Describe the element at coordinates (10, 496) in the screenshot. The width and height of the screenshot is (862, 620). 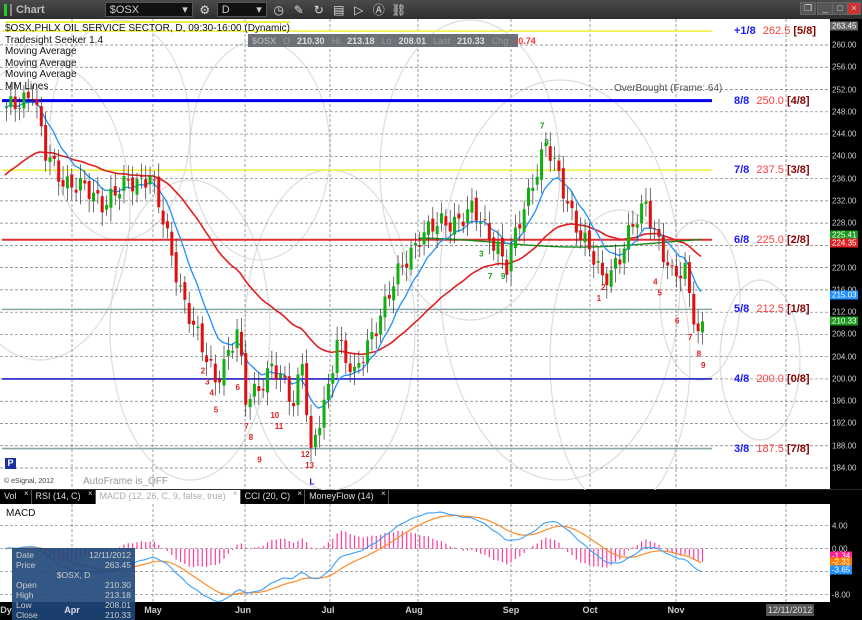
I see `tab-label: Vol` at that location.